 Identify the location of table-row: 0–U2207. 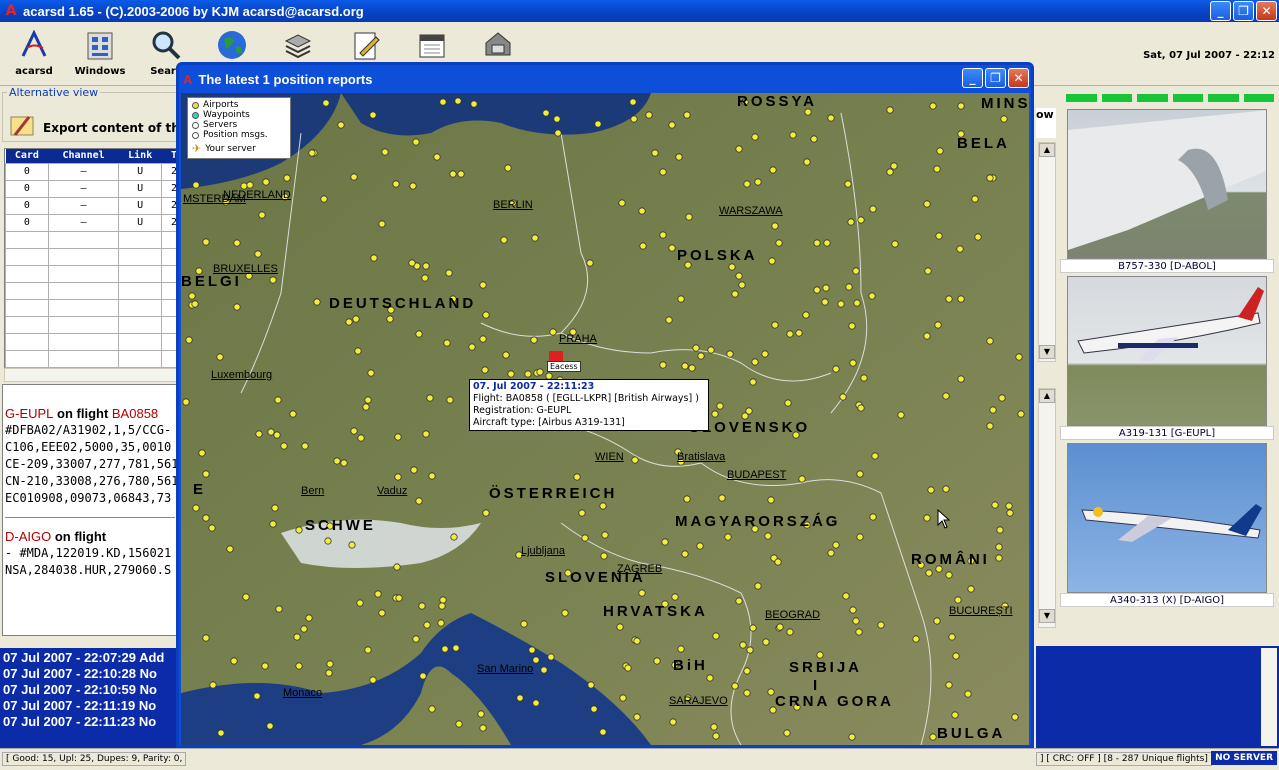
(91, 171).